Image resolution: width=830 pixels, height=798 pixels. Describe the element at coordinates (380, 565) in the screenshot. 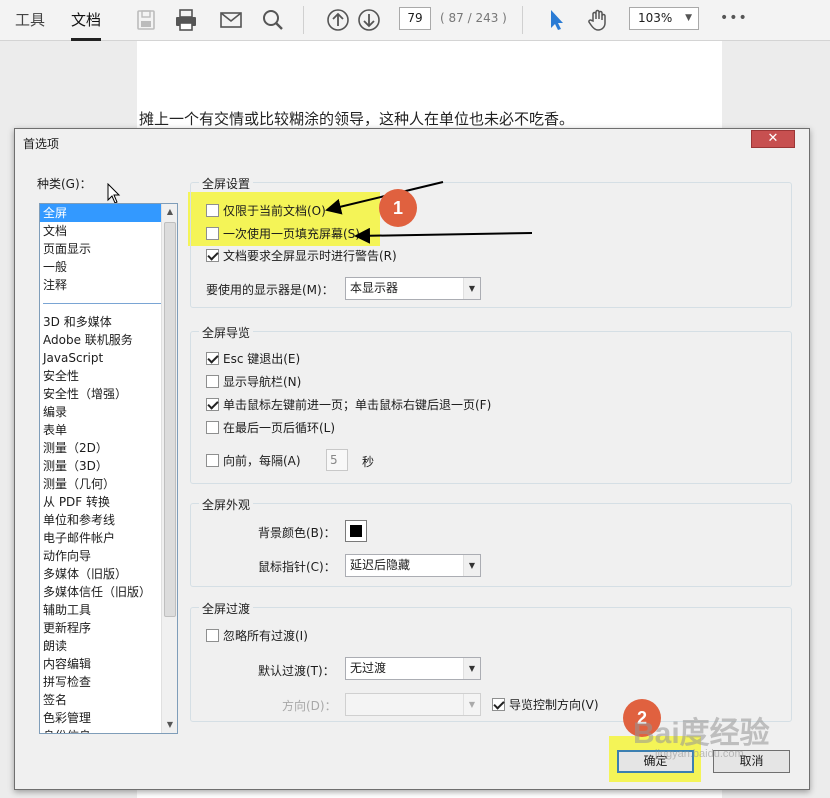

I see `cursor-value: 延迟后隐藏` at that location.